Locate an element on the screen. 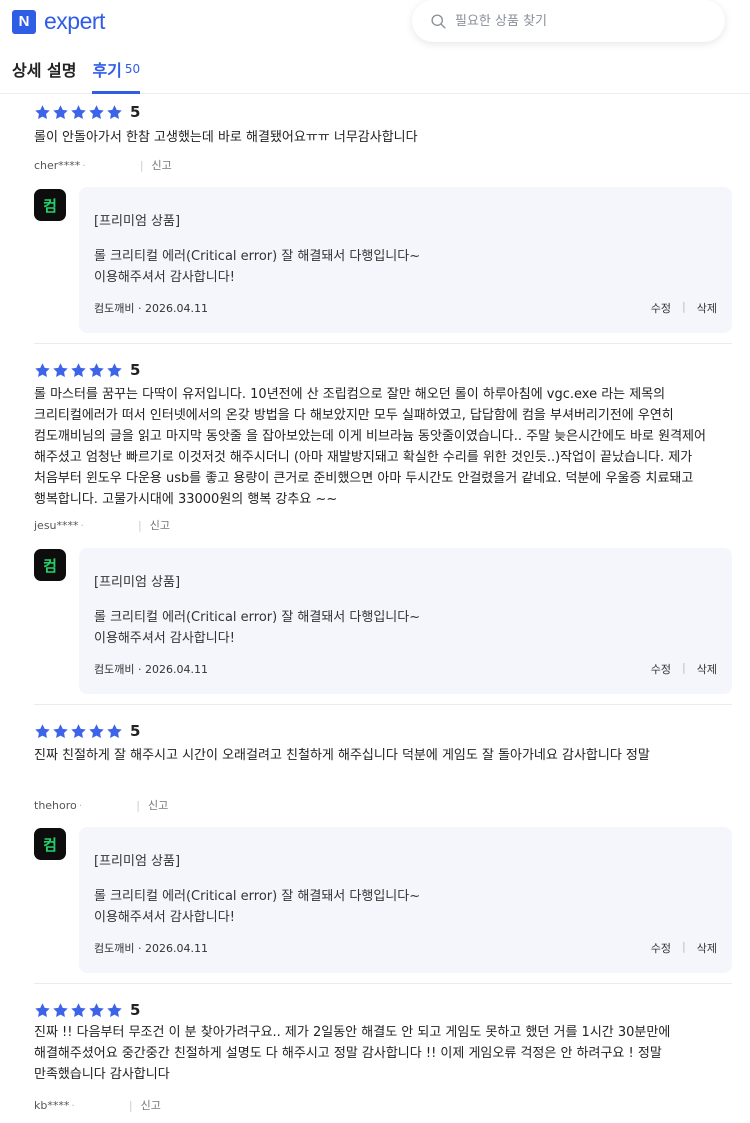 This screenshot has height=1123, width=750. search-bar is located at coordinates (568, 21).